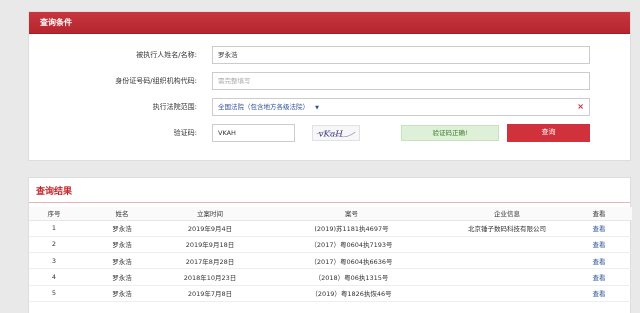  Describe the element at coordinates (580, 107) in the screenshot. I see `clear-icon: ×` at that location.